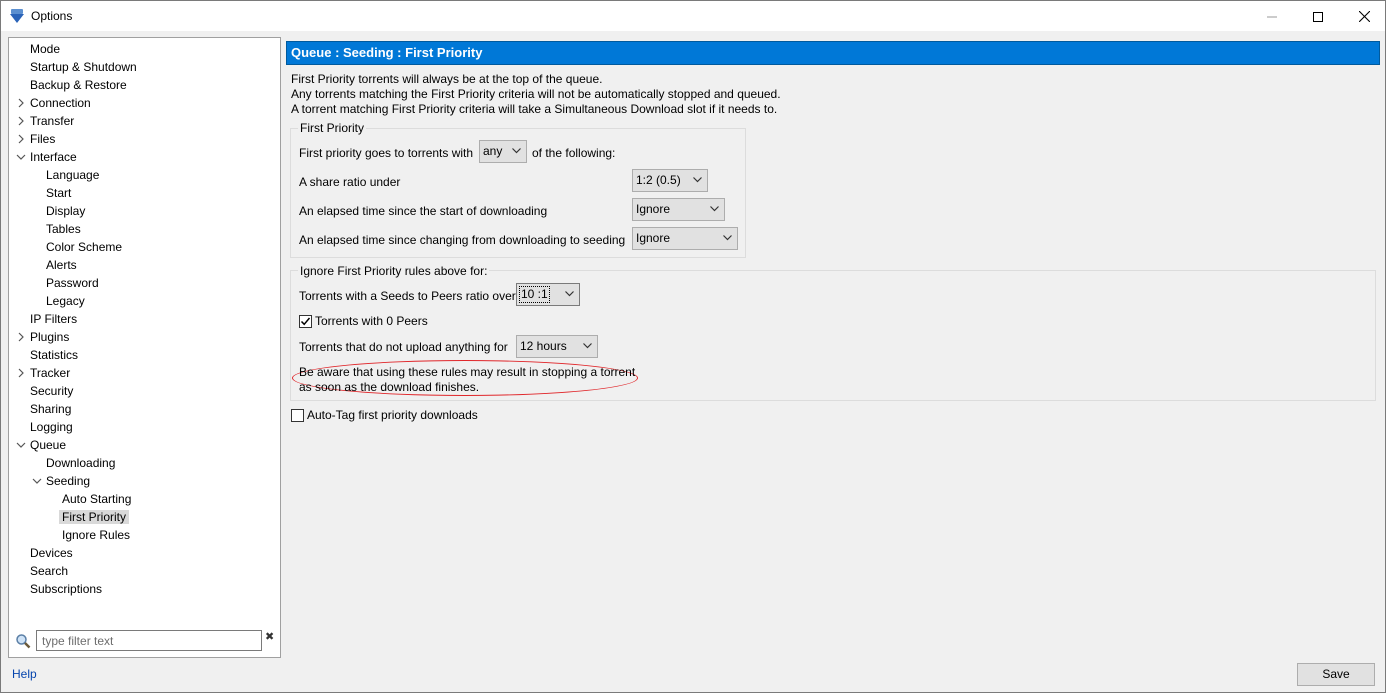  Describe the element at coordinates (65, 301) in the screenshot. I see `tree-item-legacy: Legacy` at that location.